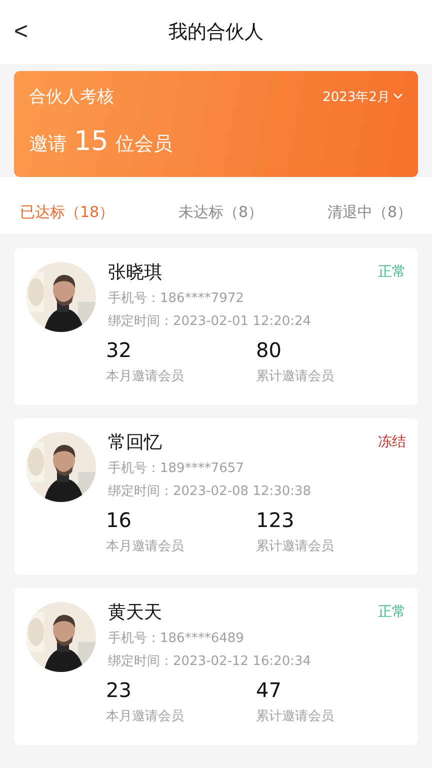 This screenshot has height=768, width=432. What do you see at coordinates (398, 96) in the screenshot?
I see `chevron-down-icon` at bounding box center [398, 96].